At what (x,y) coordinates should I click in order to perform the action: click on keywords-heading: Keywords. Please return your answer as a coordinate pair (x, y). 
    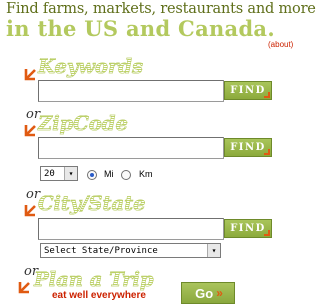
    Looking at the image, I should click on (91, 67).